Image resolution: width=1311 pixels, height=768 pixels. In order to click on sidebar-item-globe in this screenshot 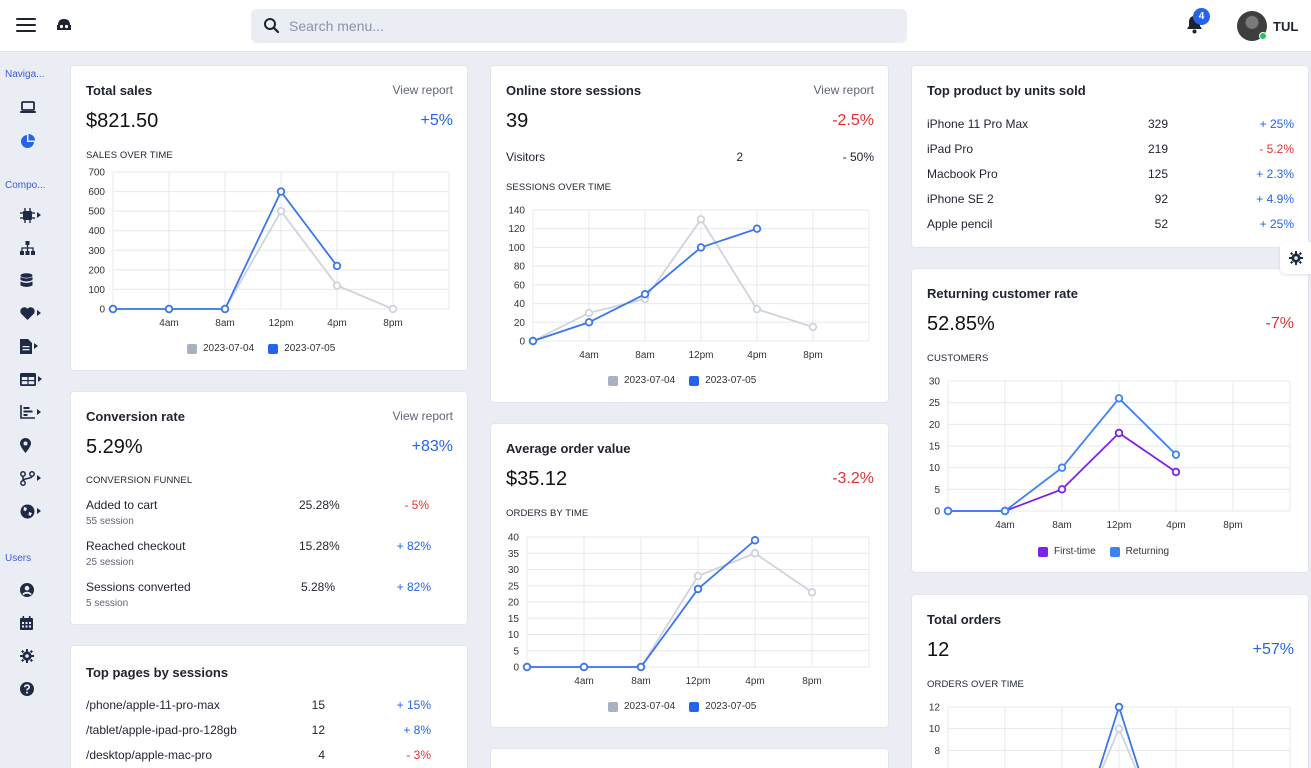, I will do `click(38, 511)`.